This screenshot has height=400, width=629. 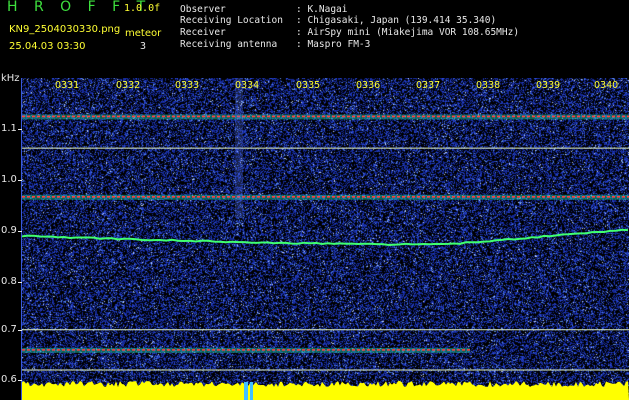 I want to click on timestamp: 25.04.03 03:30, so click(x=47, y=46).